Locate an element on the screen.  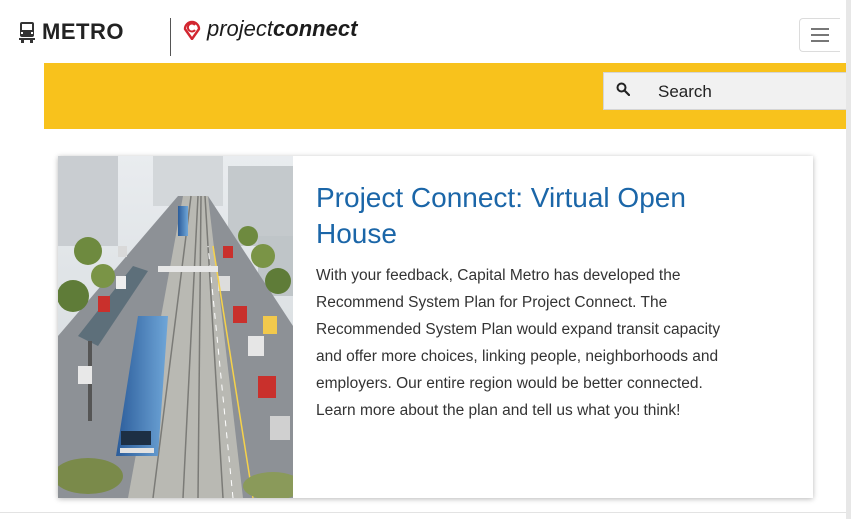
search-box is located at coordinates (724, 91).